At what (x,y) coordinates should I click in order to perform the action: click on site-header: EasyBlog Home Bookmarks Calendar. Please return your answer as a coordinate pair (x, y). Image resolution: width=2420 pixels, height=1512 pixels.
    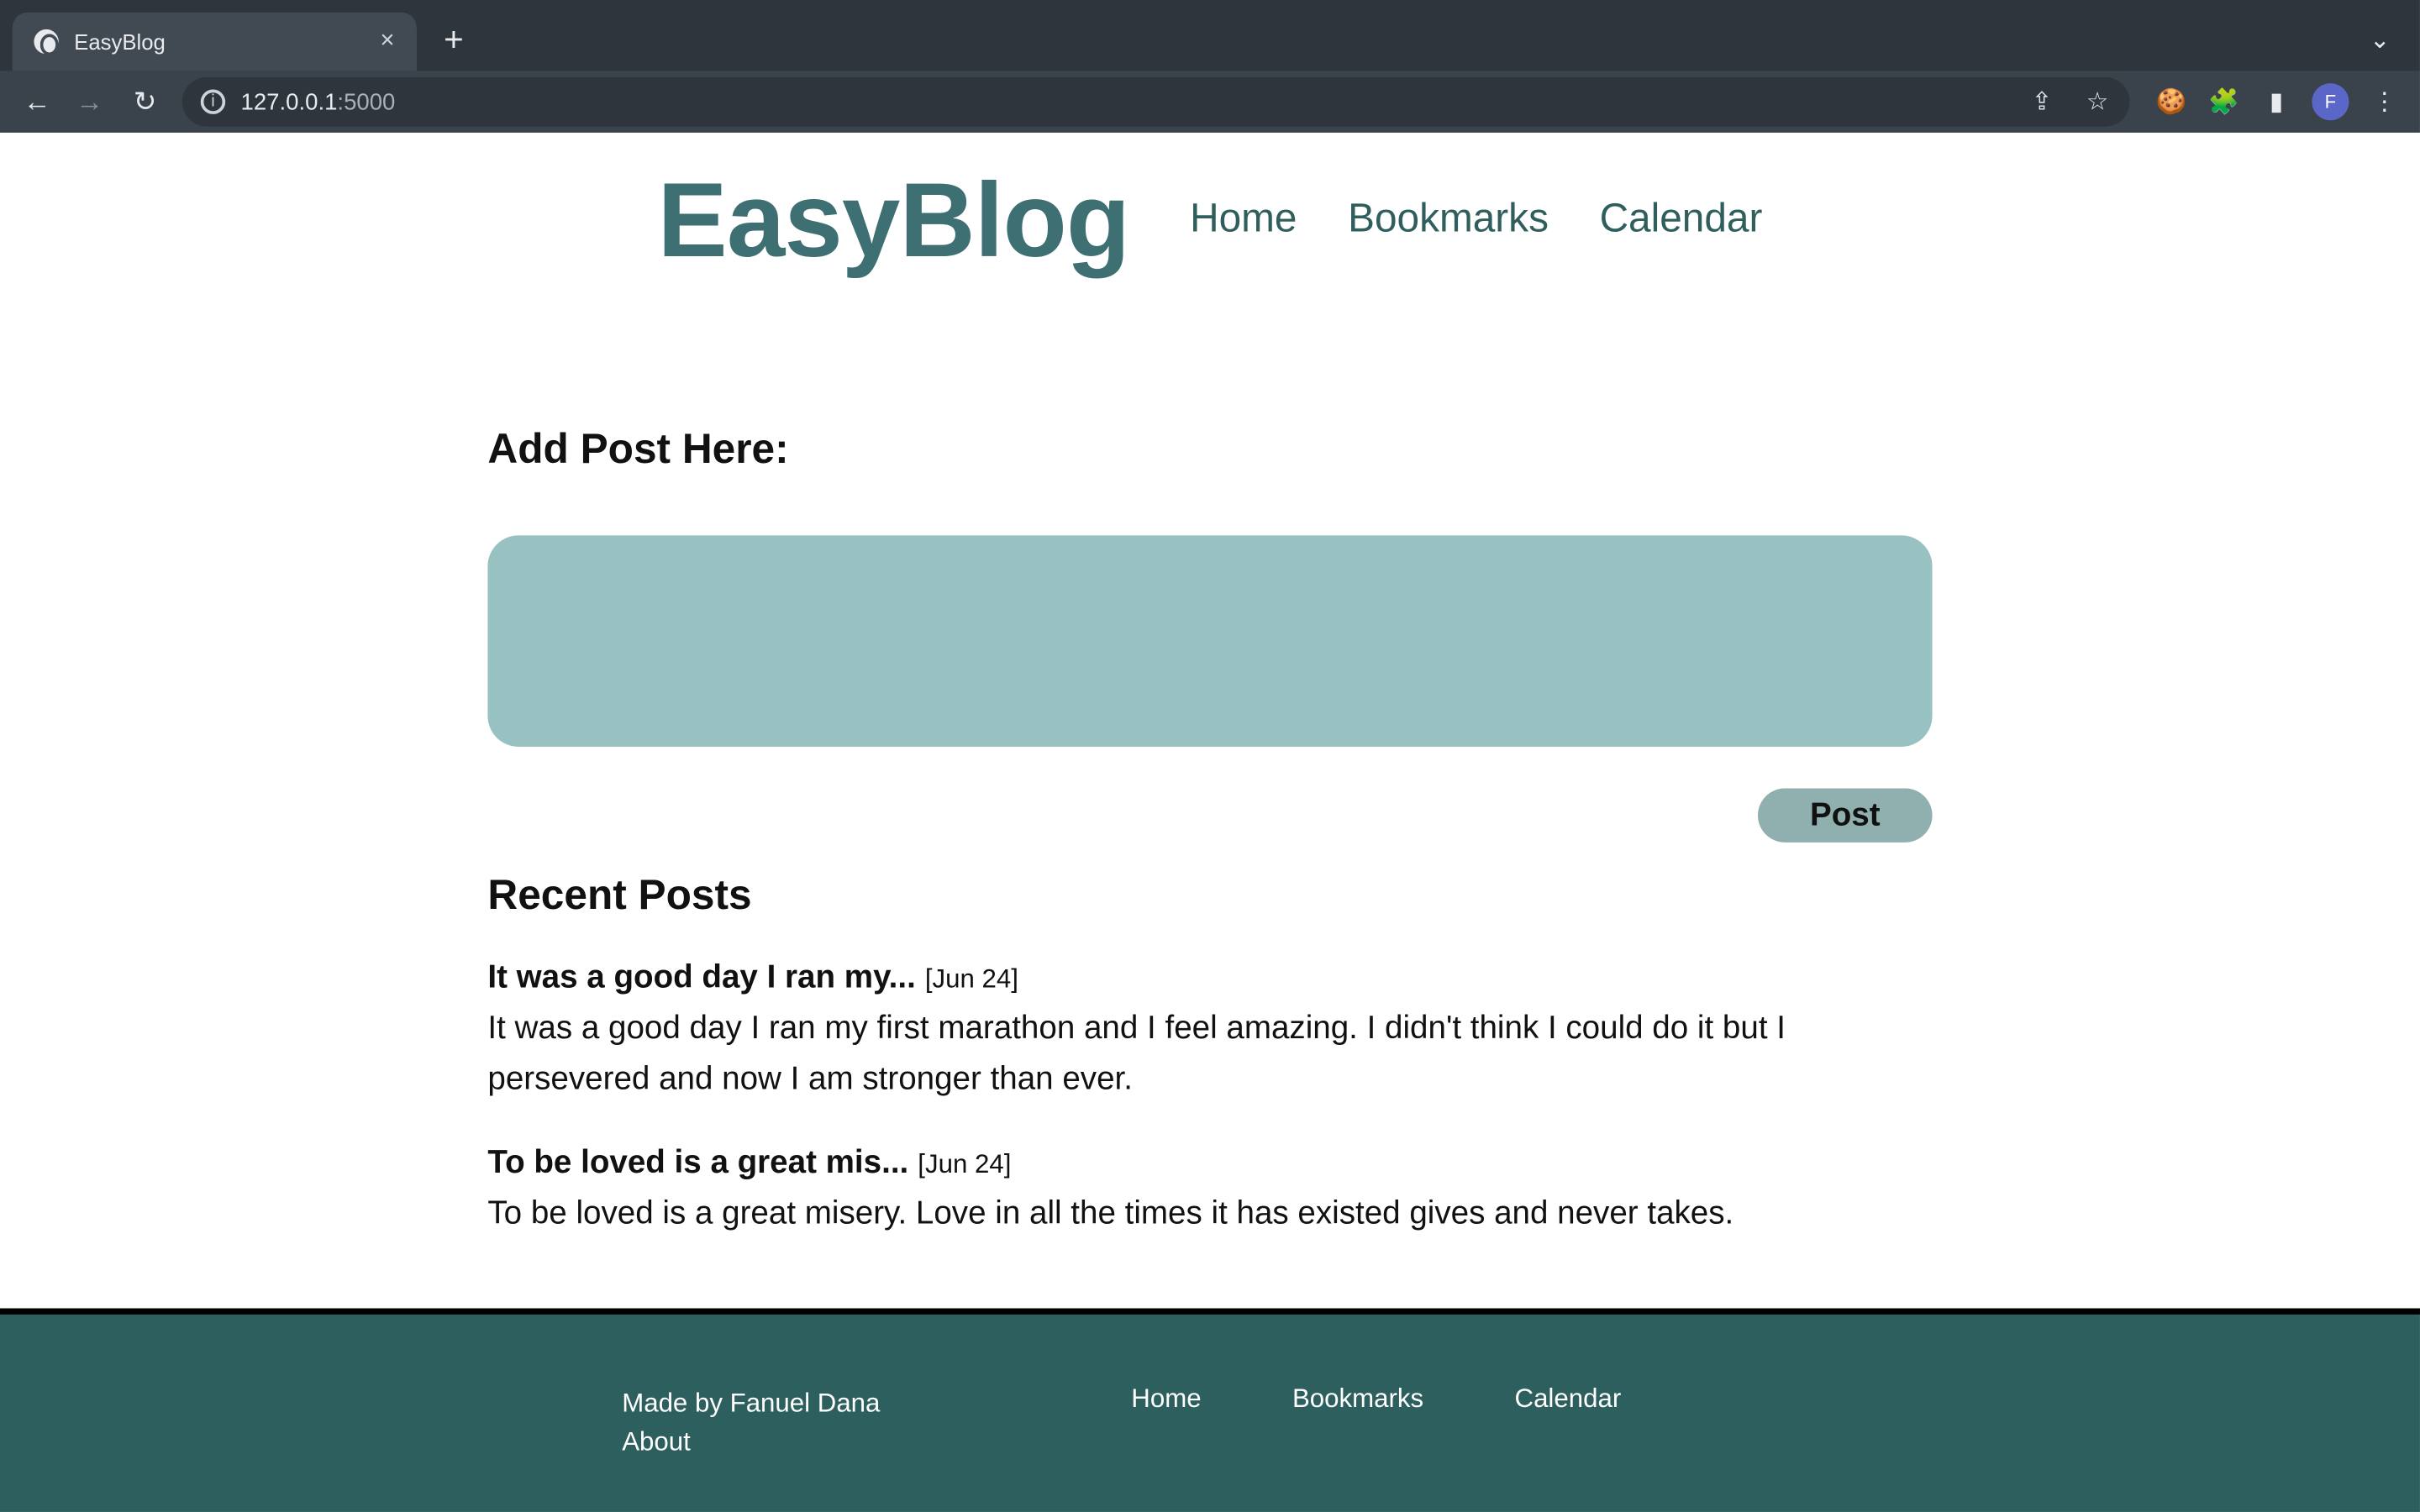
    Looking at the image, I should click on (1210, 225).